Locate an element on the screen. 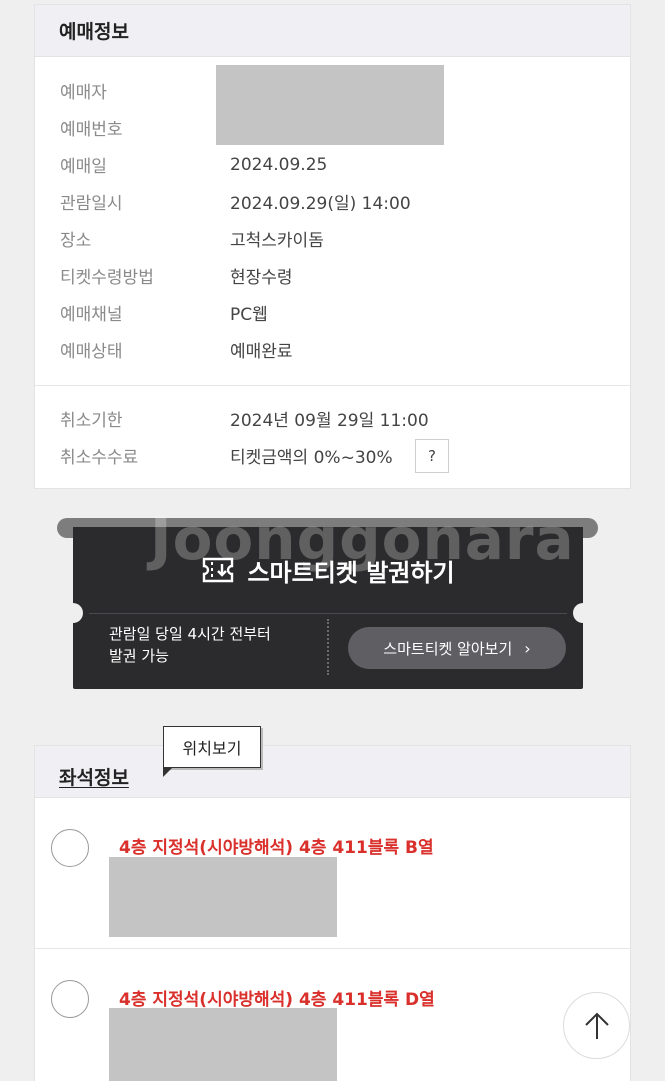 The width and height of the screenshot is (665, 1081). info-key: 관람일시 is located at coordinates (91, 204).